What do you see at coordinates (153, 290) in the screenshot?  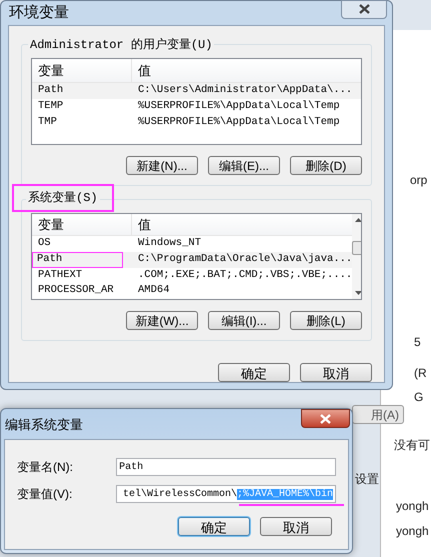 I see `variable-value: AMD64` at bounding box center [153, 290].